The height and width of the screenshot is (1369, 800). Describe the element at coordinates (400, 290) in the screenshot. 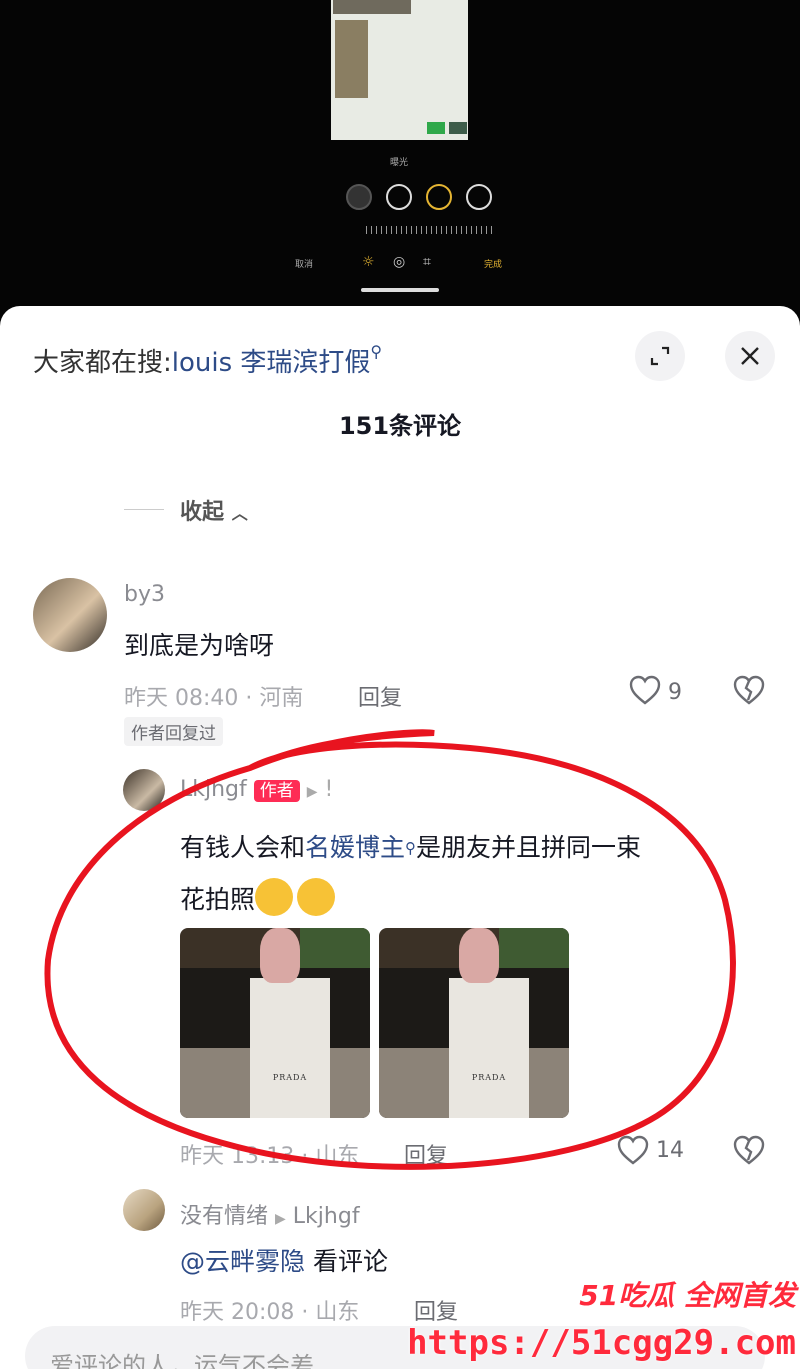

I see `home-indicator` at that location.